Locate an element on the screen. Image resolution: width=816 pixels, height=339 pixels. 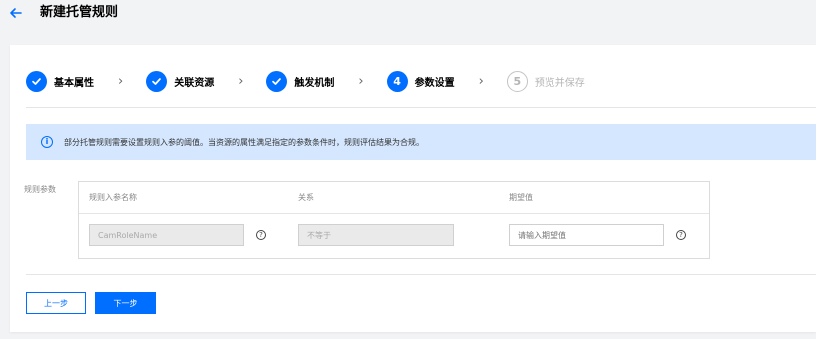
step-number: 4 is located at coordinates (397, 81).